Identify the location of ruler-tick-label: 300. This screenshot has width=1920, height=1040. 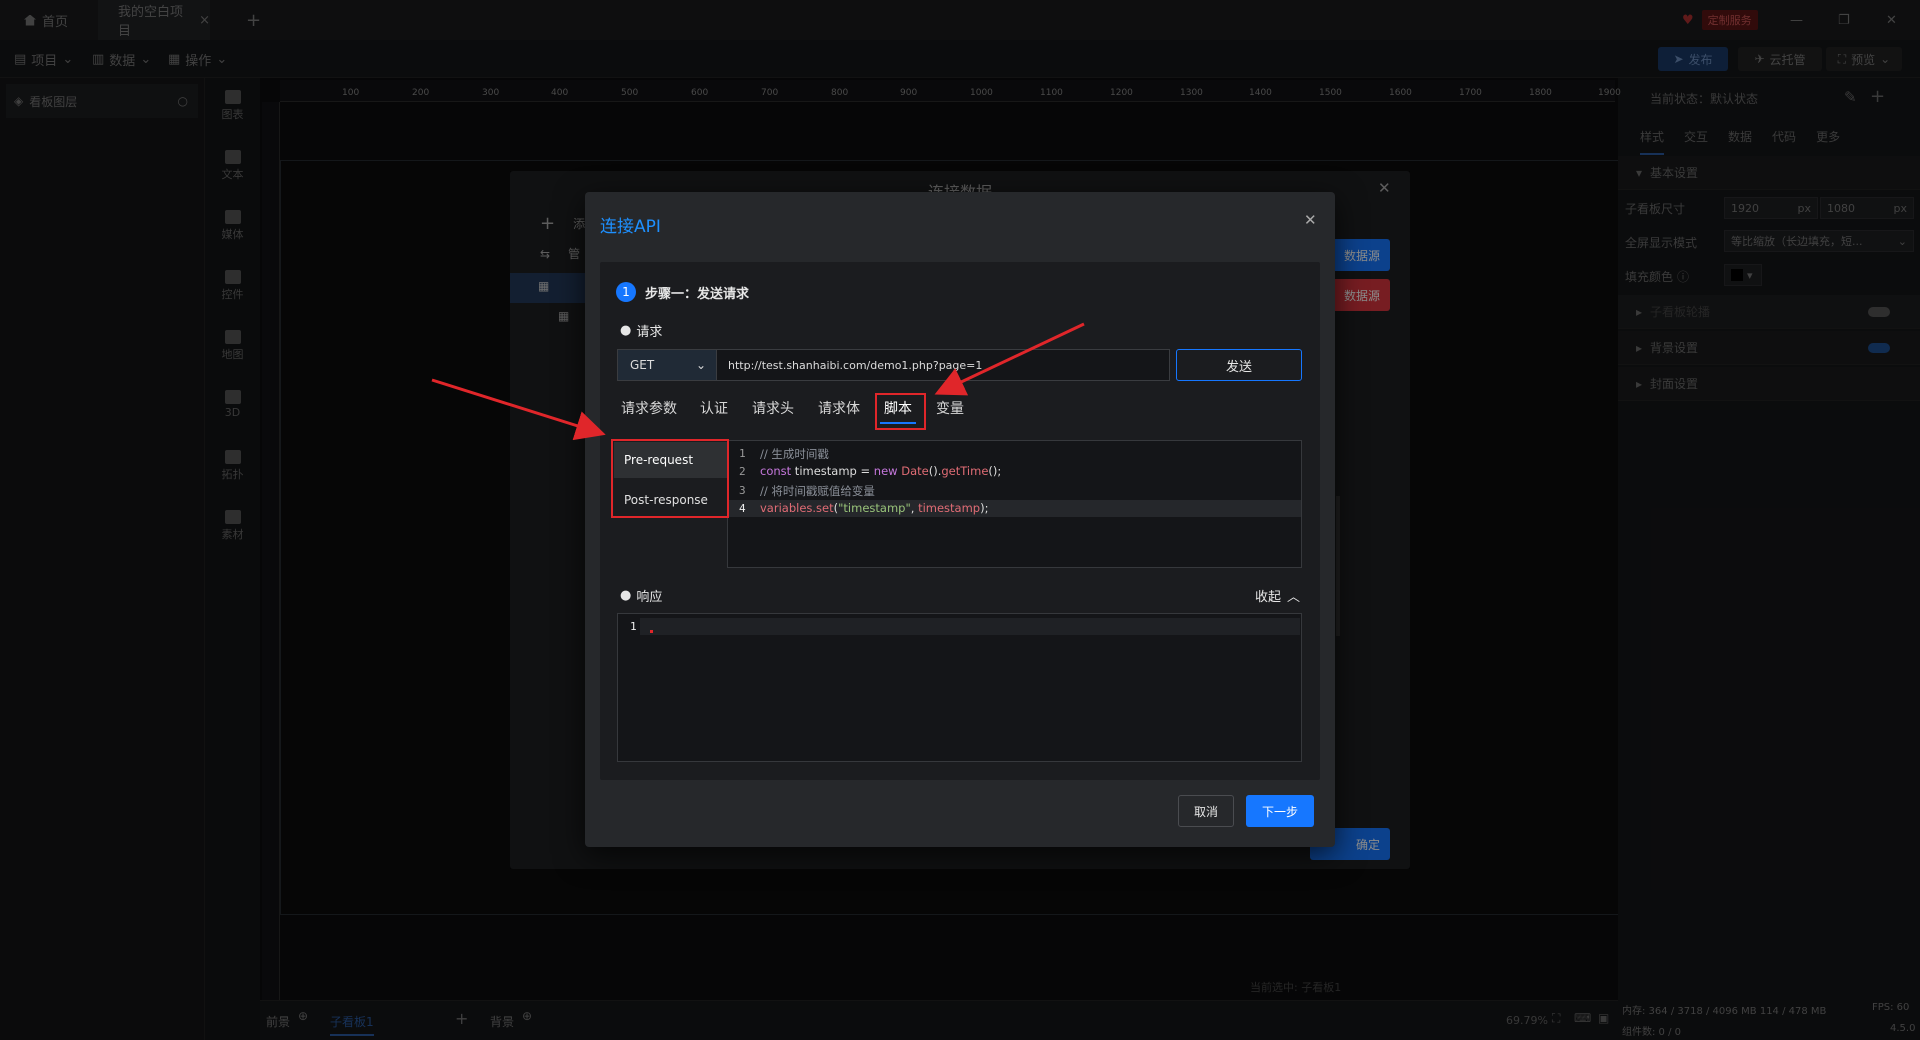
(491, 93).